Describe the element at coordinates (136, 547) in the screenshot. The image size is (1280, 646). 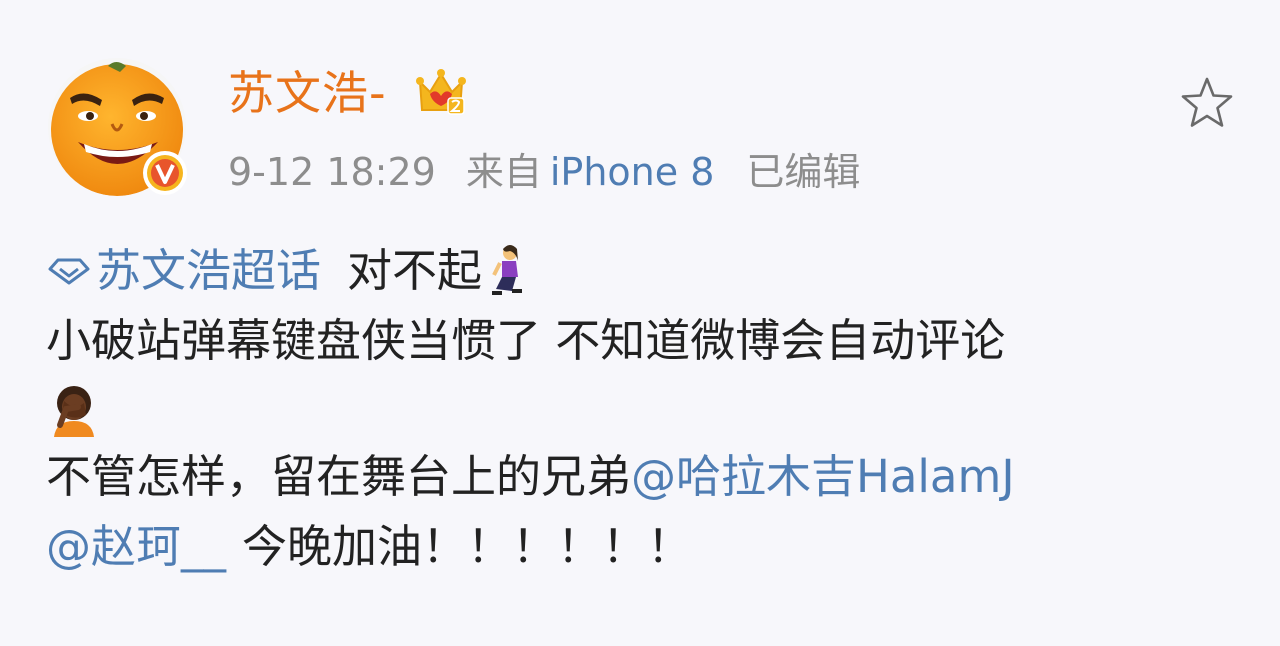
I see `mention-link-2: @赵珂__` at that location.